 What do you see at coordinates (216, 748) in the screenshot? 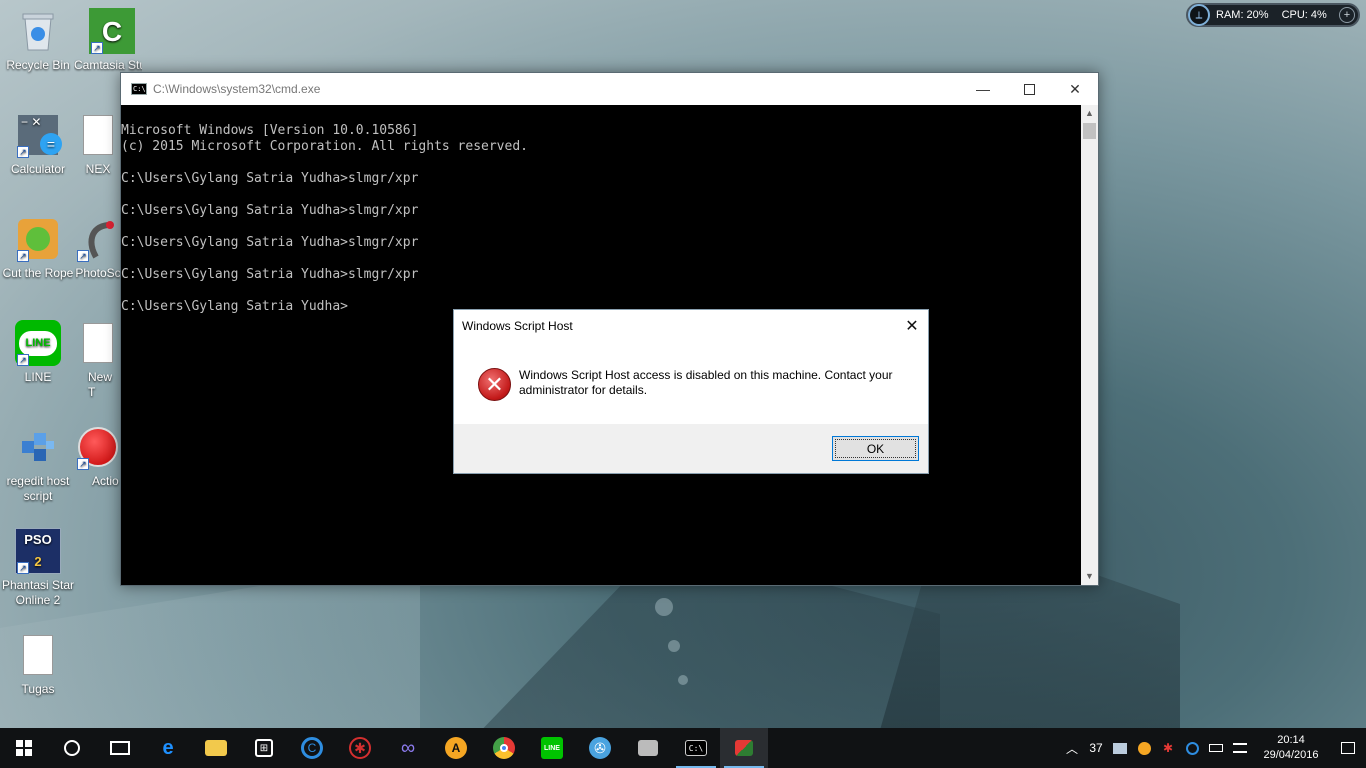
I see `taskbar-app-file-explorer` at bounding box center [216, 748].